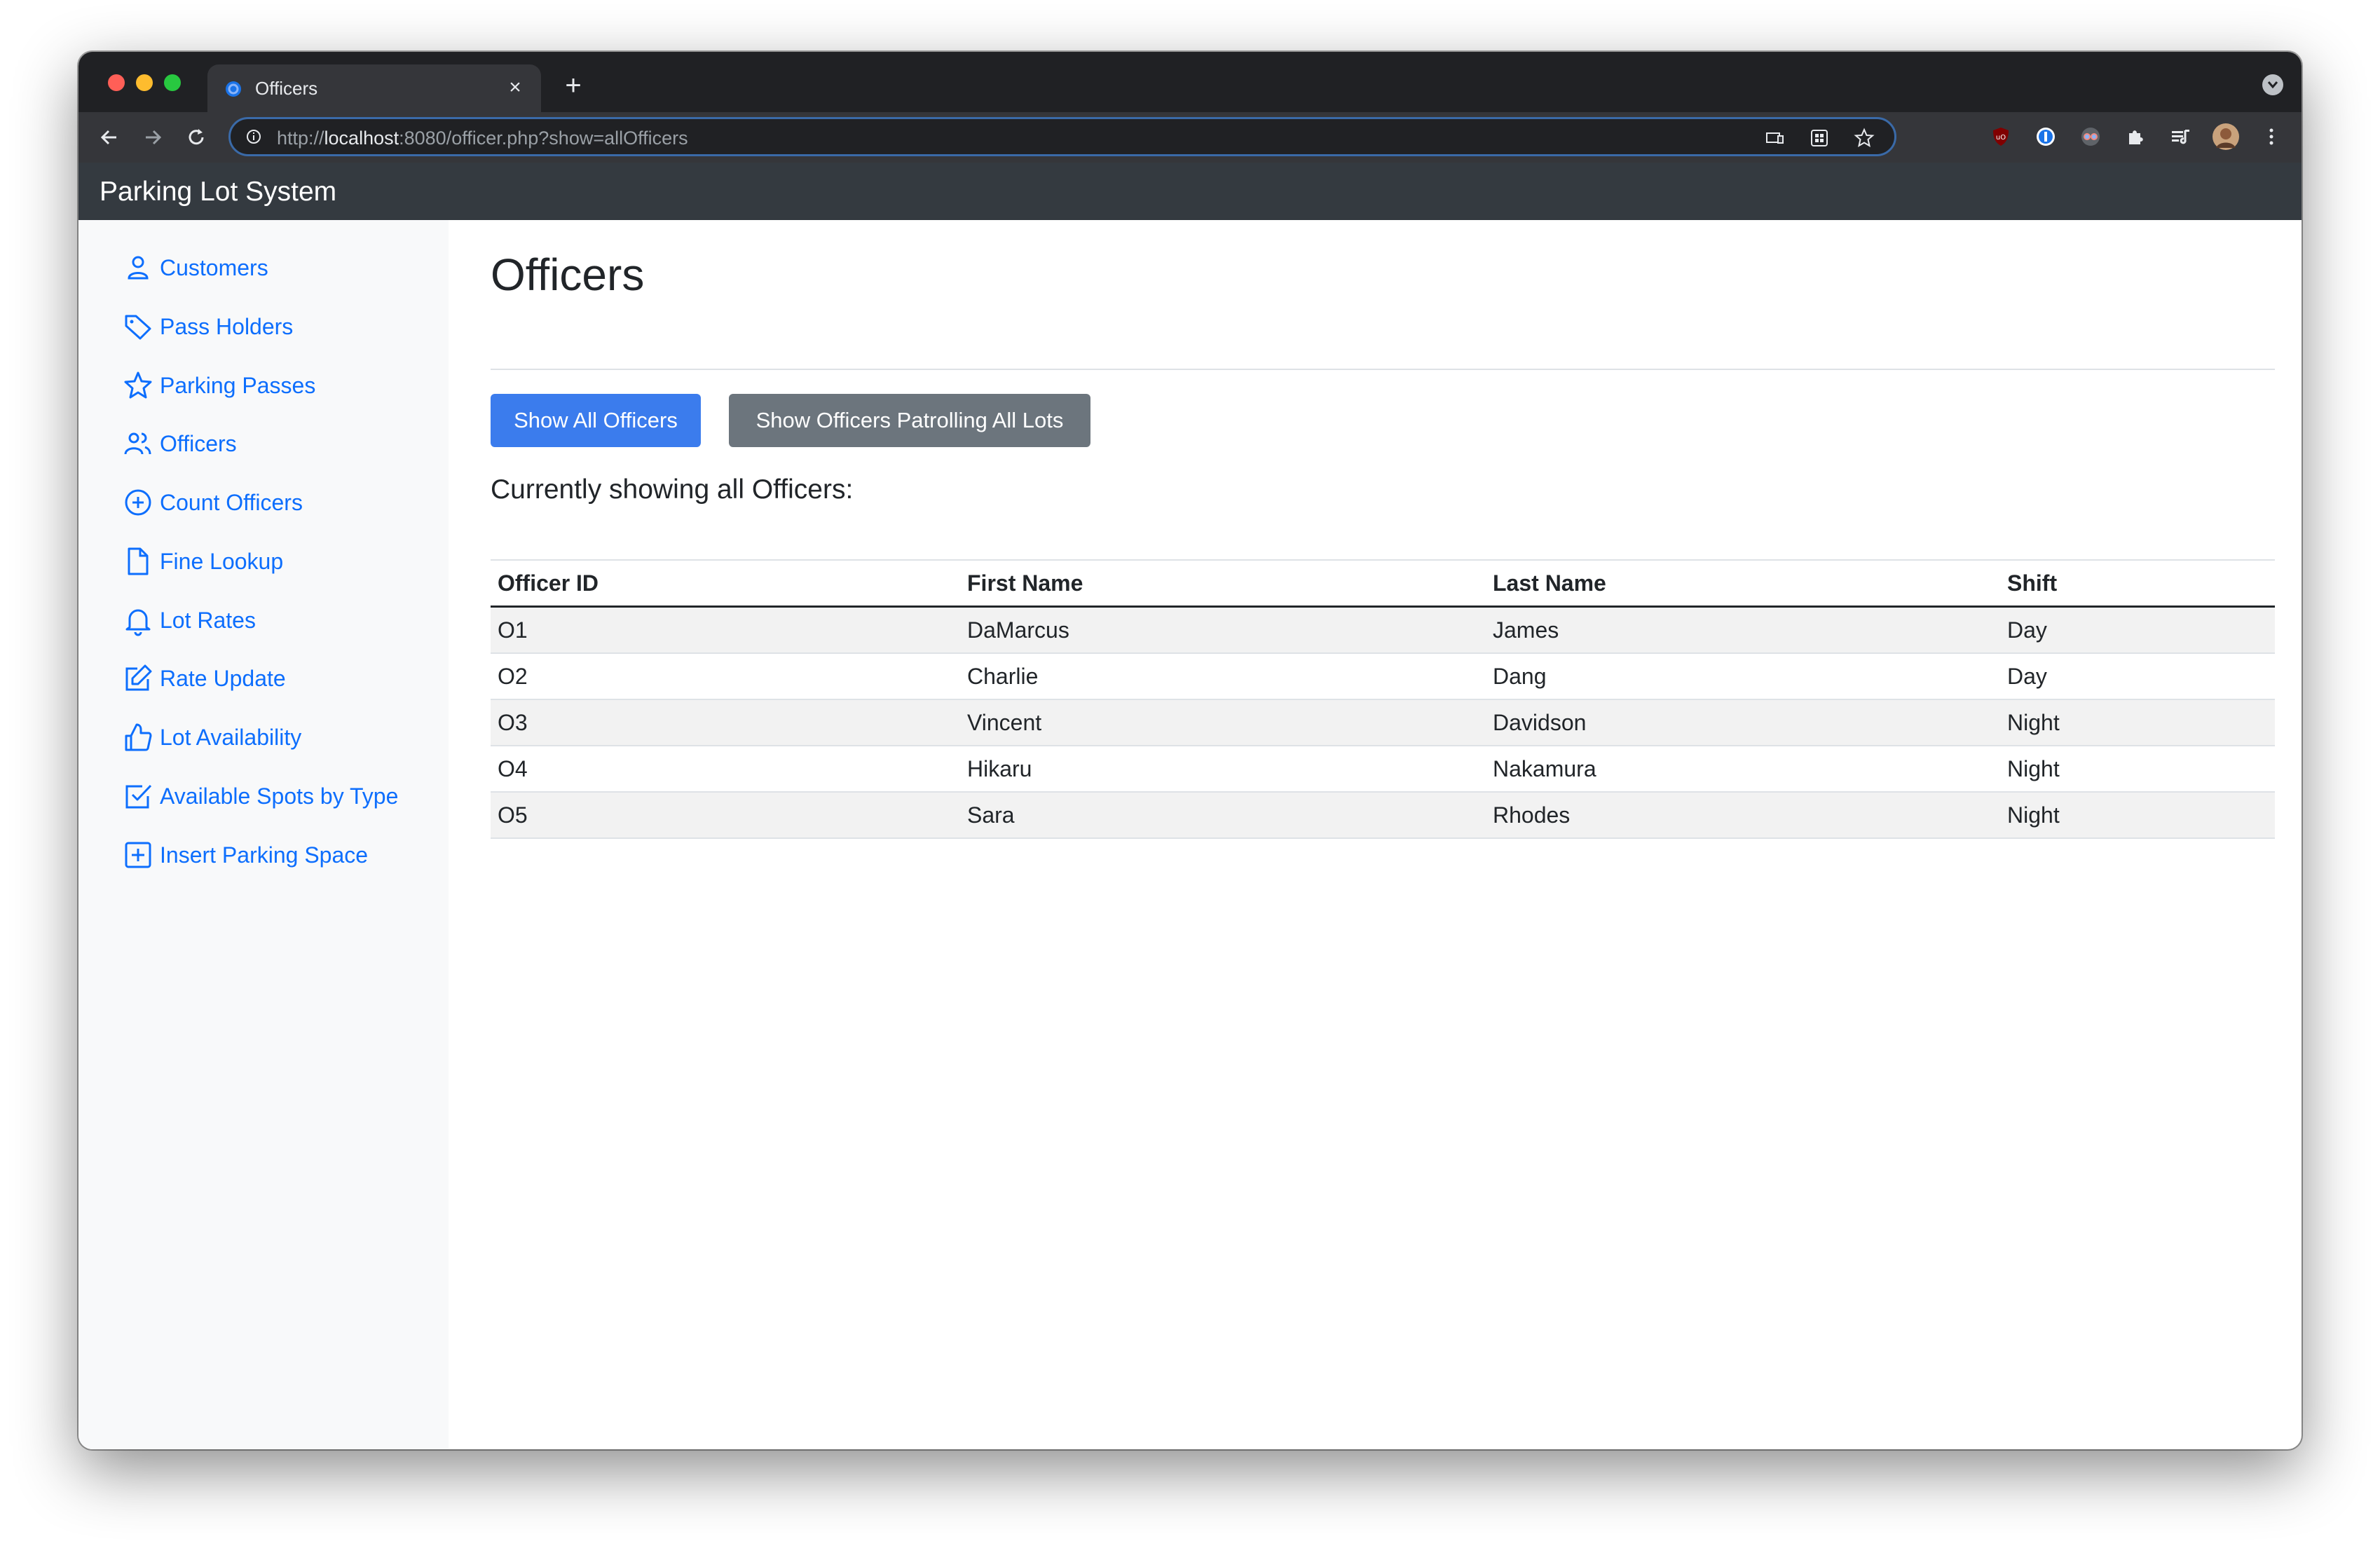  I want to click on sidebar-item-available-spots-by-type: Available Spots by Type, so click(260, 796).